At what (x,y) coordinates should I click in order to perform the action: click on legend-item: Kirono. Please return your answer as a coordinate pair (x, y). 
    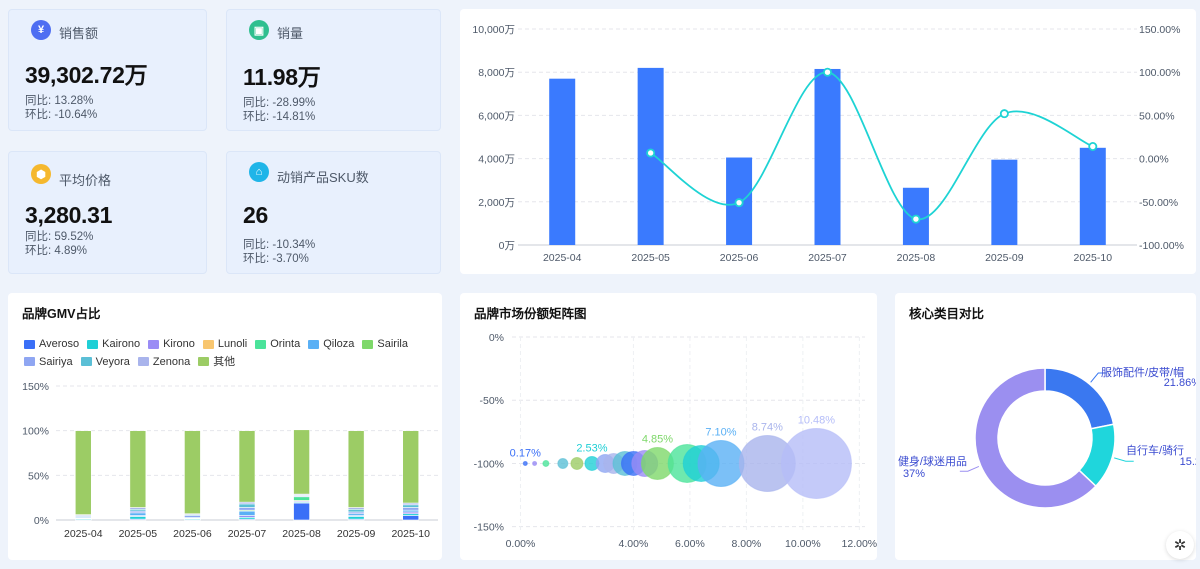
    Looking at the image, I should click on (171, 344).